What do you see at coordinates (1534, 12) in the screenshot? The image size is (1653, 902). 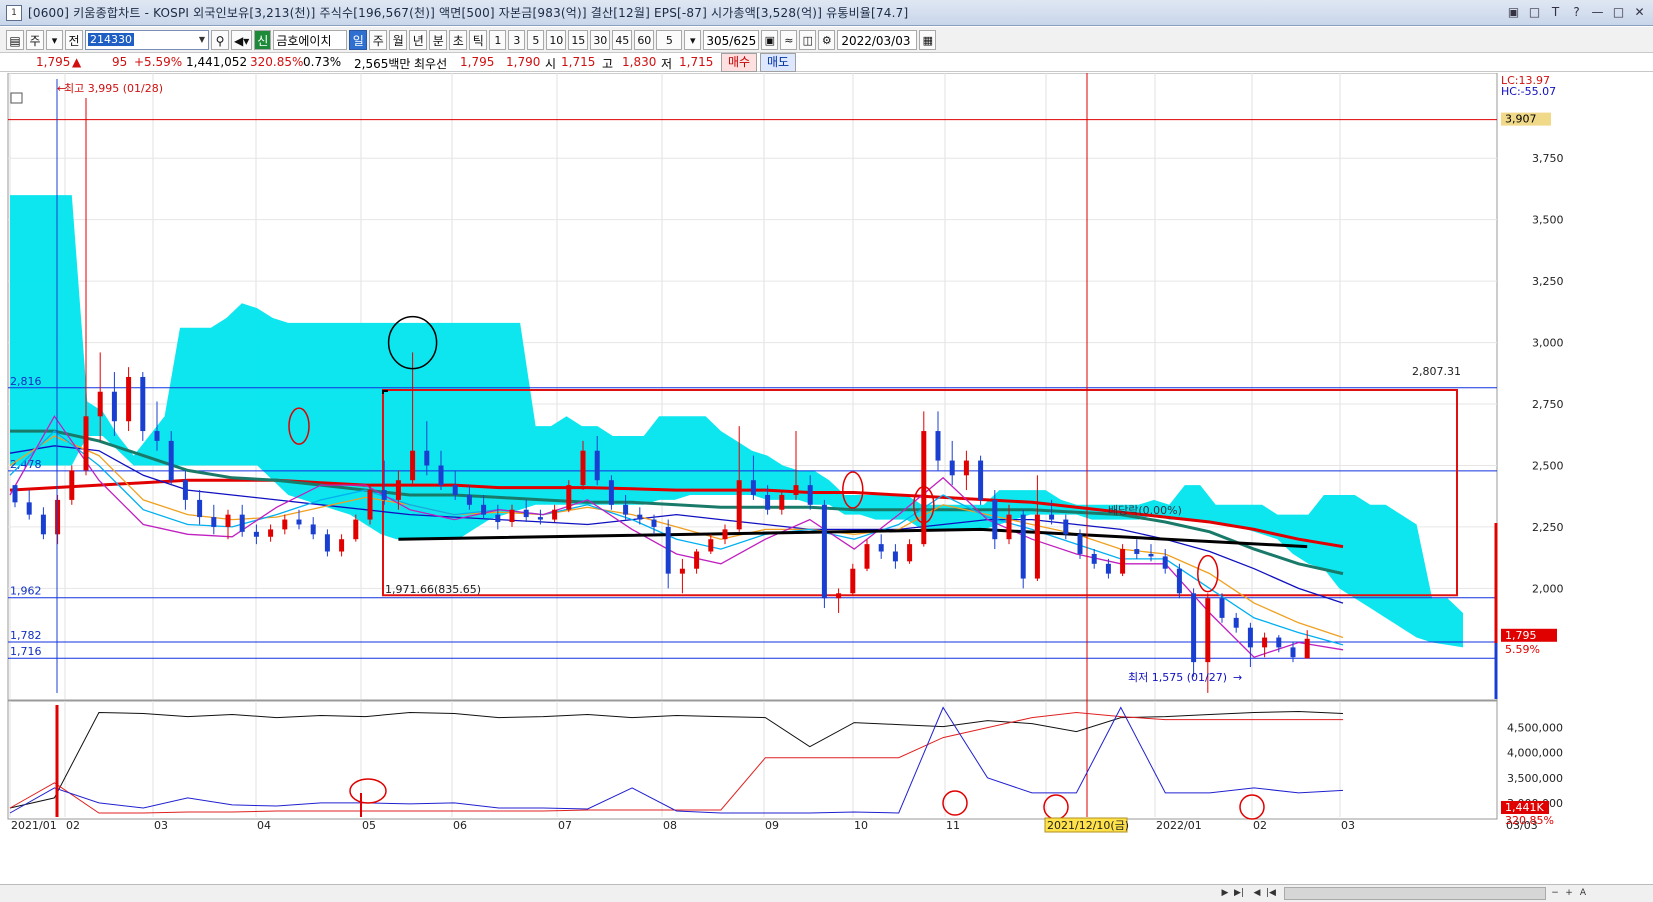 I see `restore-icon: □` at bounding box center [1534, 12].